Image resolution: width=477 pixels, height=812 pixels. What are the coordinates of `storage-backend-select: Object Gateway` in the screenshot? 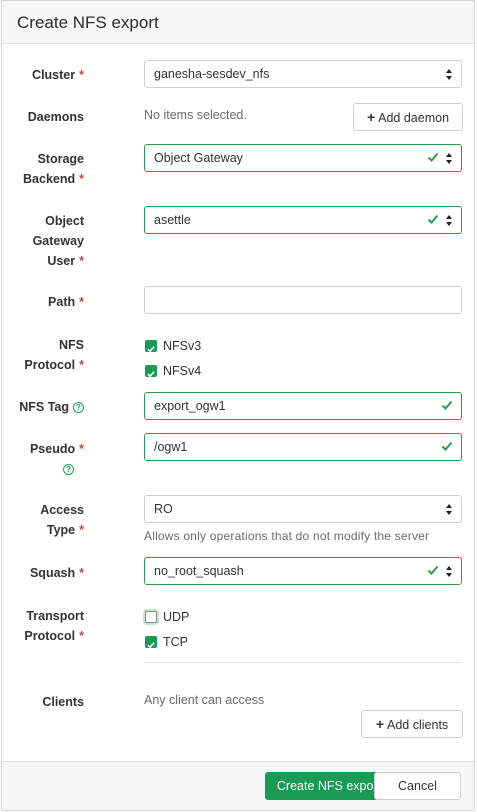 It's located at (303, 158).